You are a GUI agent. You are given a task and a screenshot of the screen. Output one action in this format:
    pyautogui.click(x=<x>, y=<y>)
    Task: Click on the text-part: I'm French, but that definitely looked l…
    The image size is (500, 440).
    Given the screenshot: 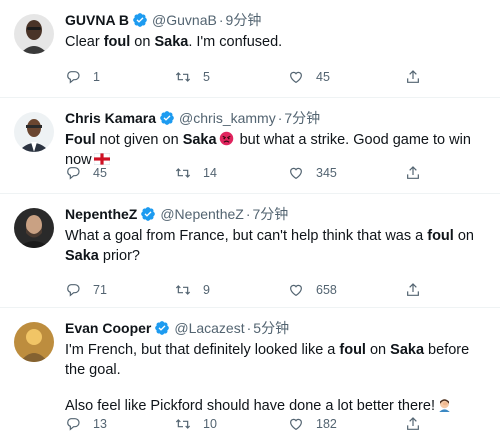 What is the action you would take?
    pyautogui.click(x=202, y=350)
    